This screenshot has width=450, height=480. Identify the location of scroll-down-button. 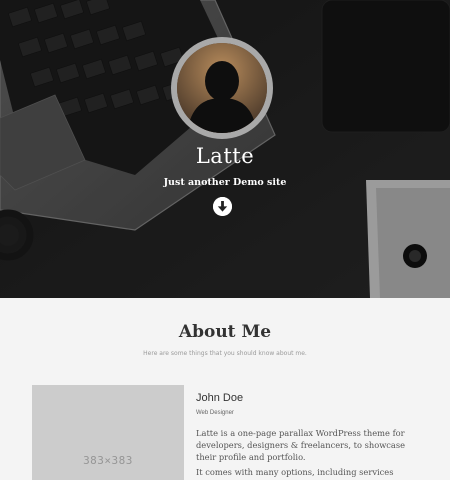
(222, 206).